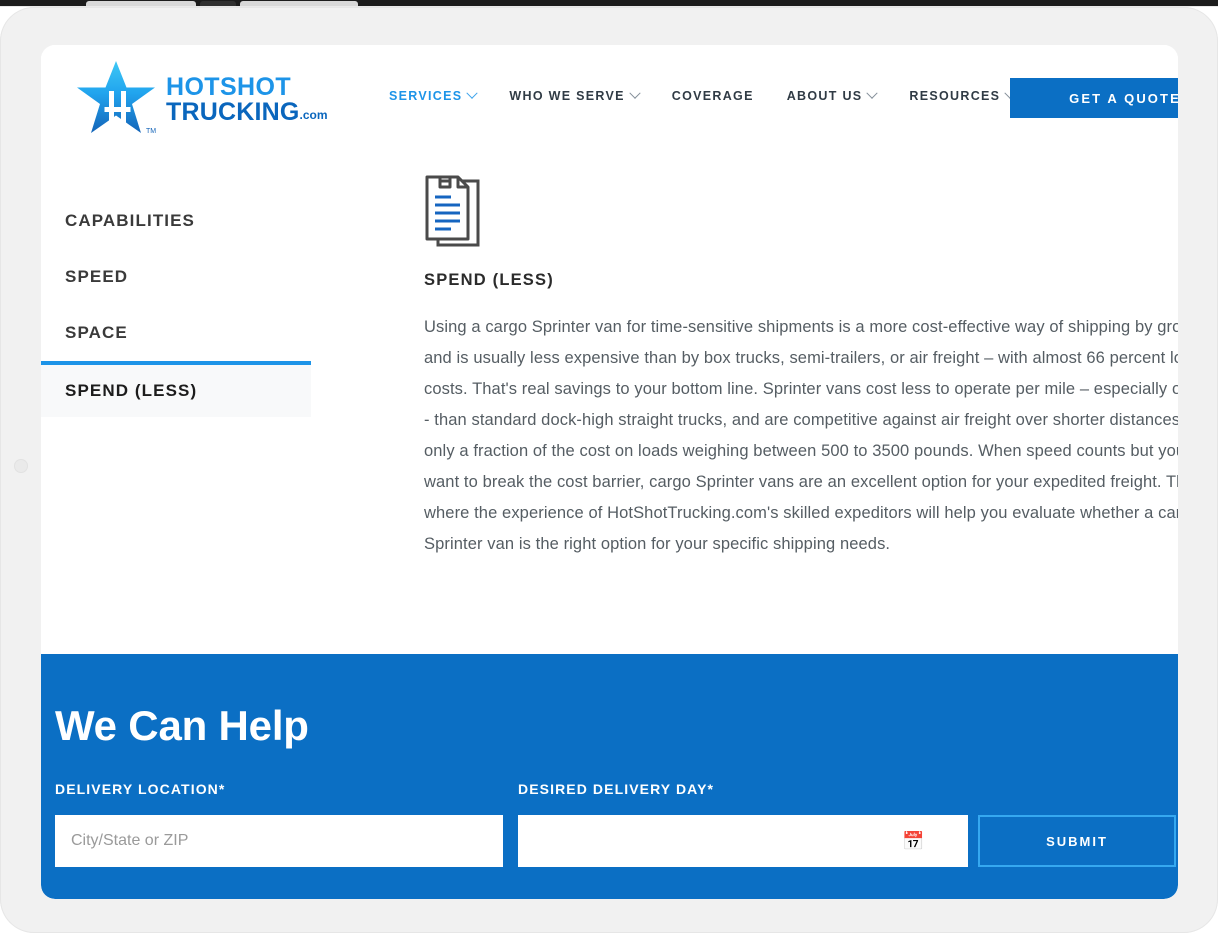 This screenshot has height=933, width=1218. Describe the element at coordinates (176, 333) in the screenshot. I see `sidebar-item-space: SPACE` at that location.